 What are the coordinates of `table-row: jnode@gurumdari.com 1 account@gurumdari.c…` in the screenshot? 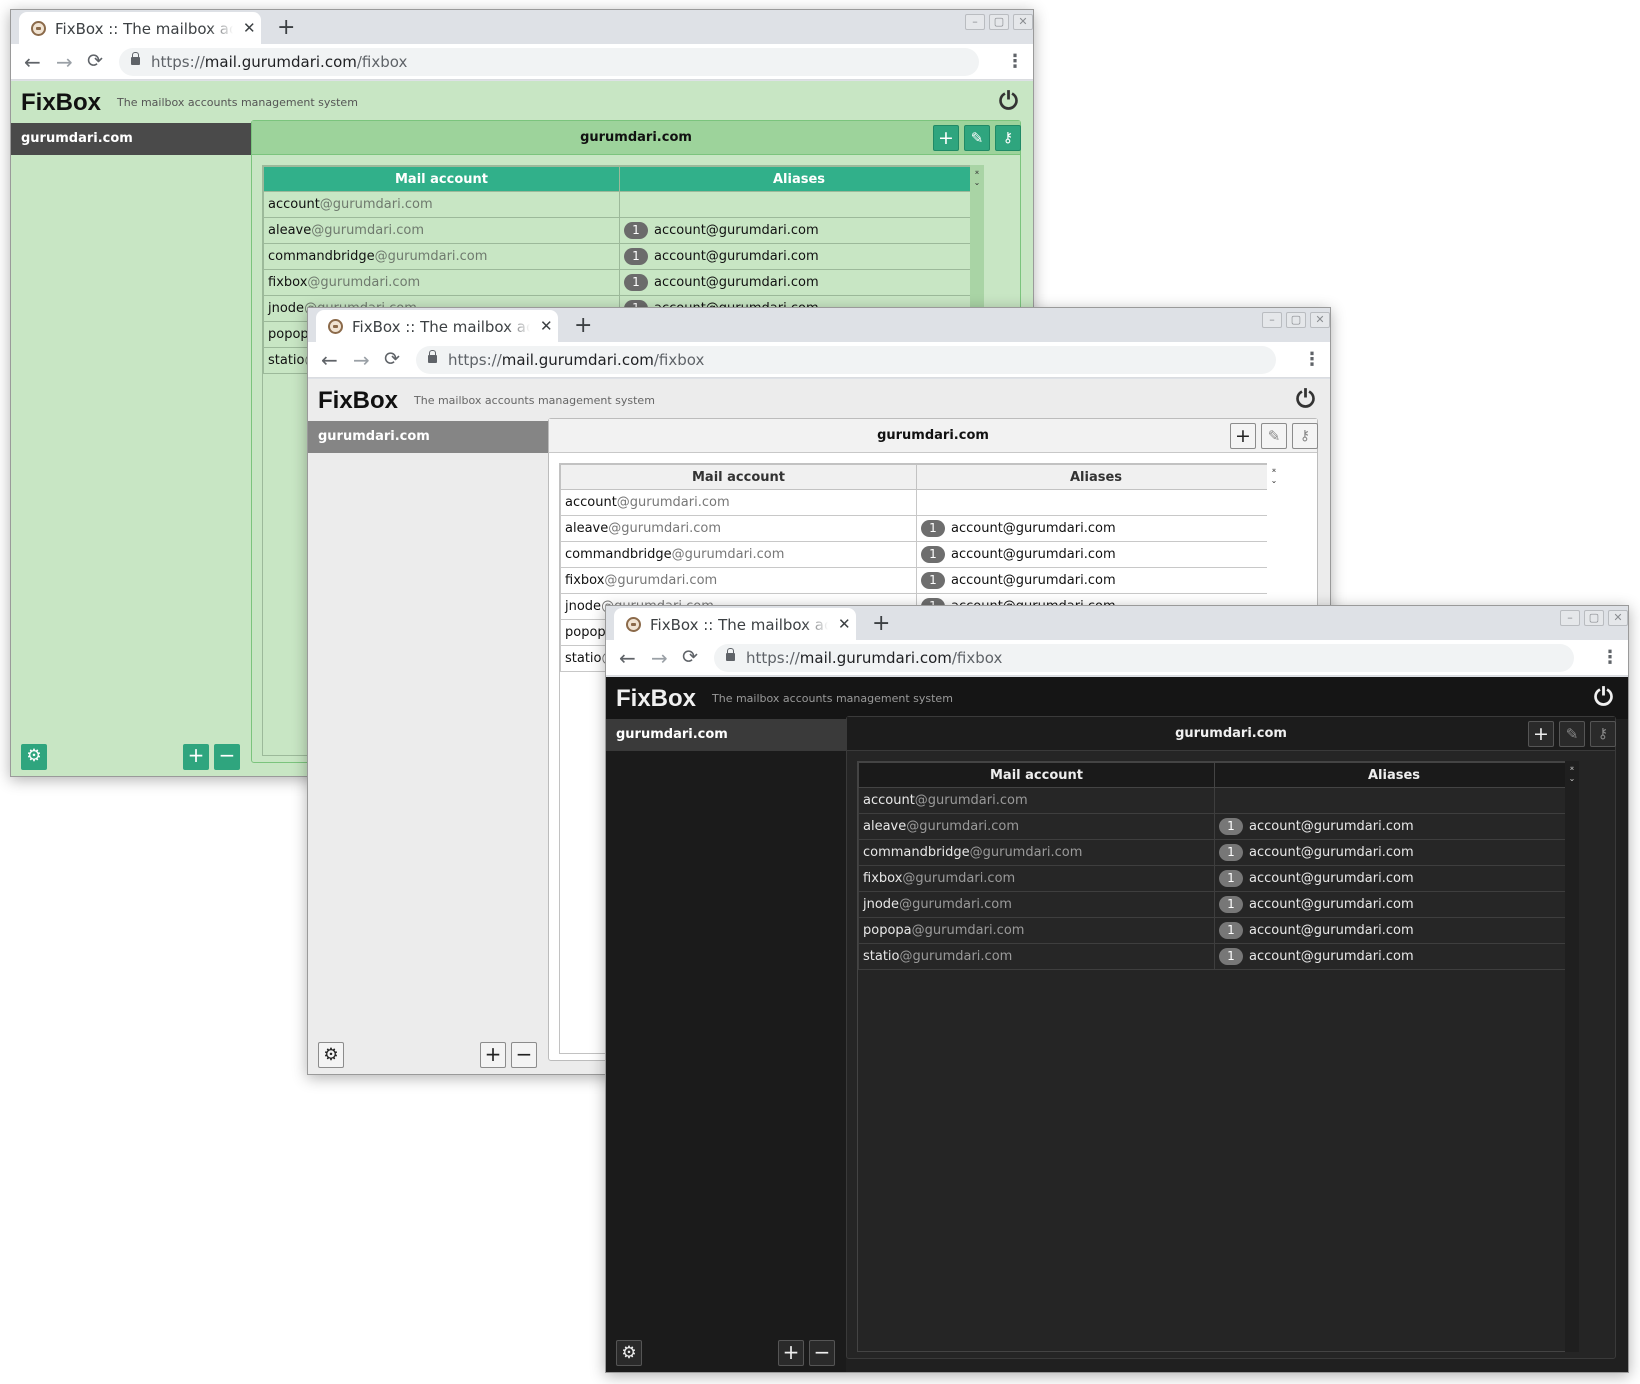 It's located at (1216, 904).